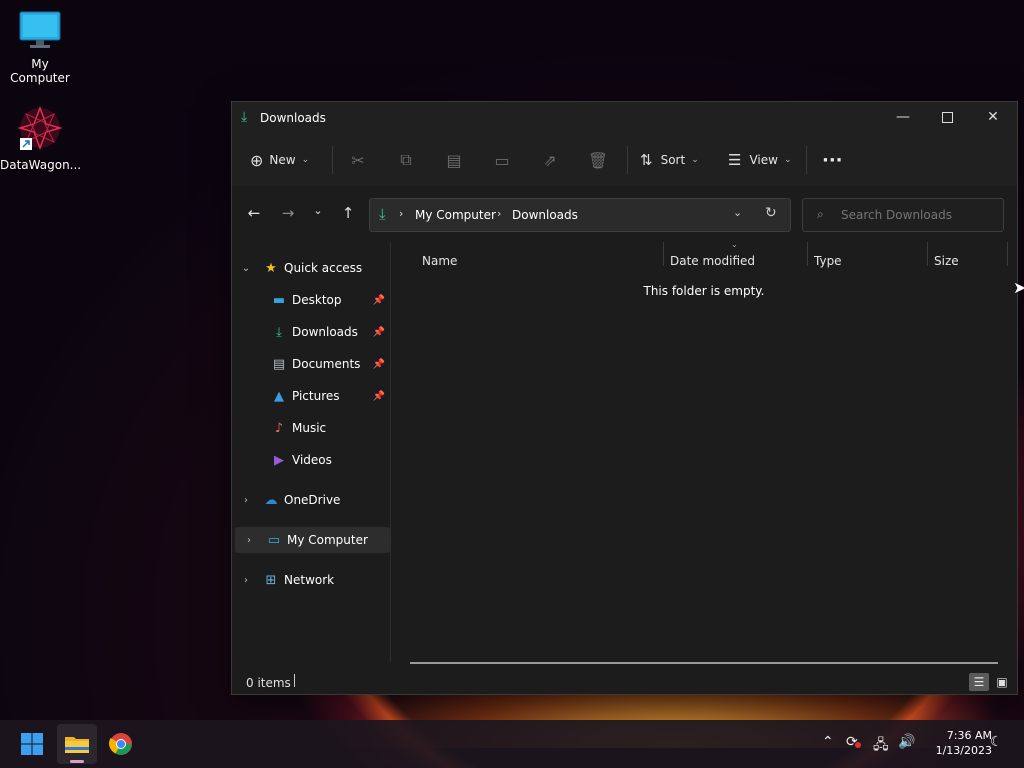  Describe the element at coordinates (624, 118) in the screenshot. I see `title-bar: ⤓ Downloads — ✕` at that location.